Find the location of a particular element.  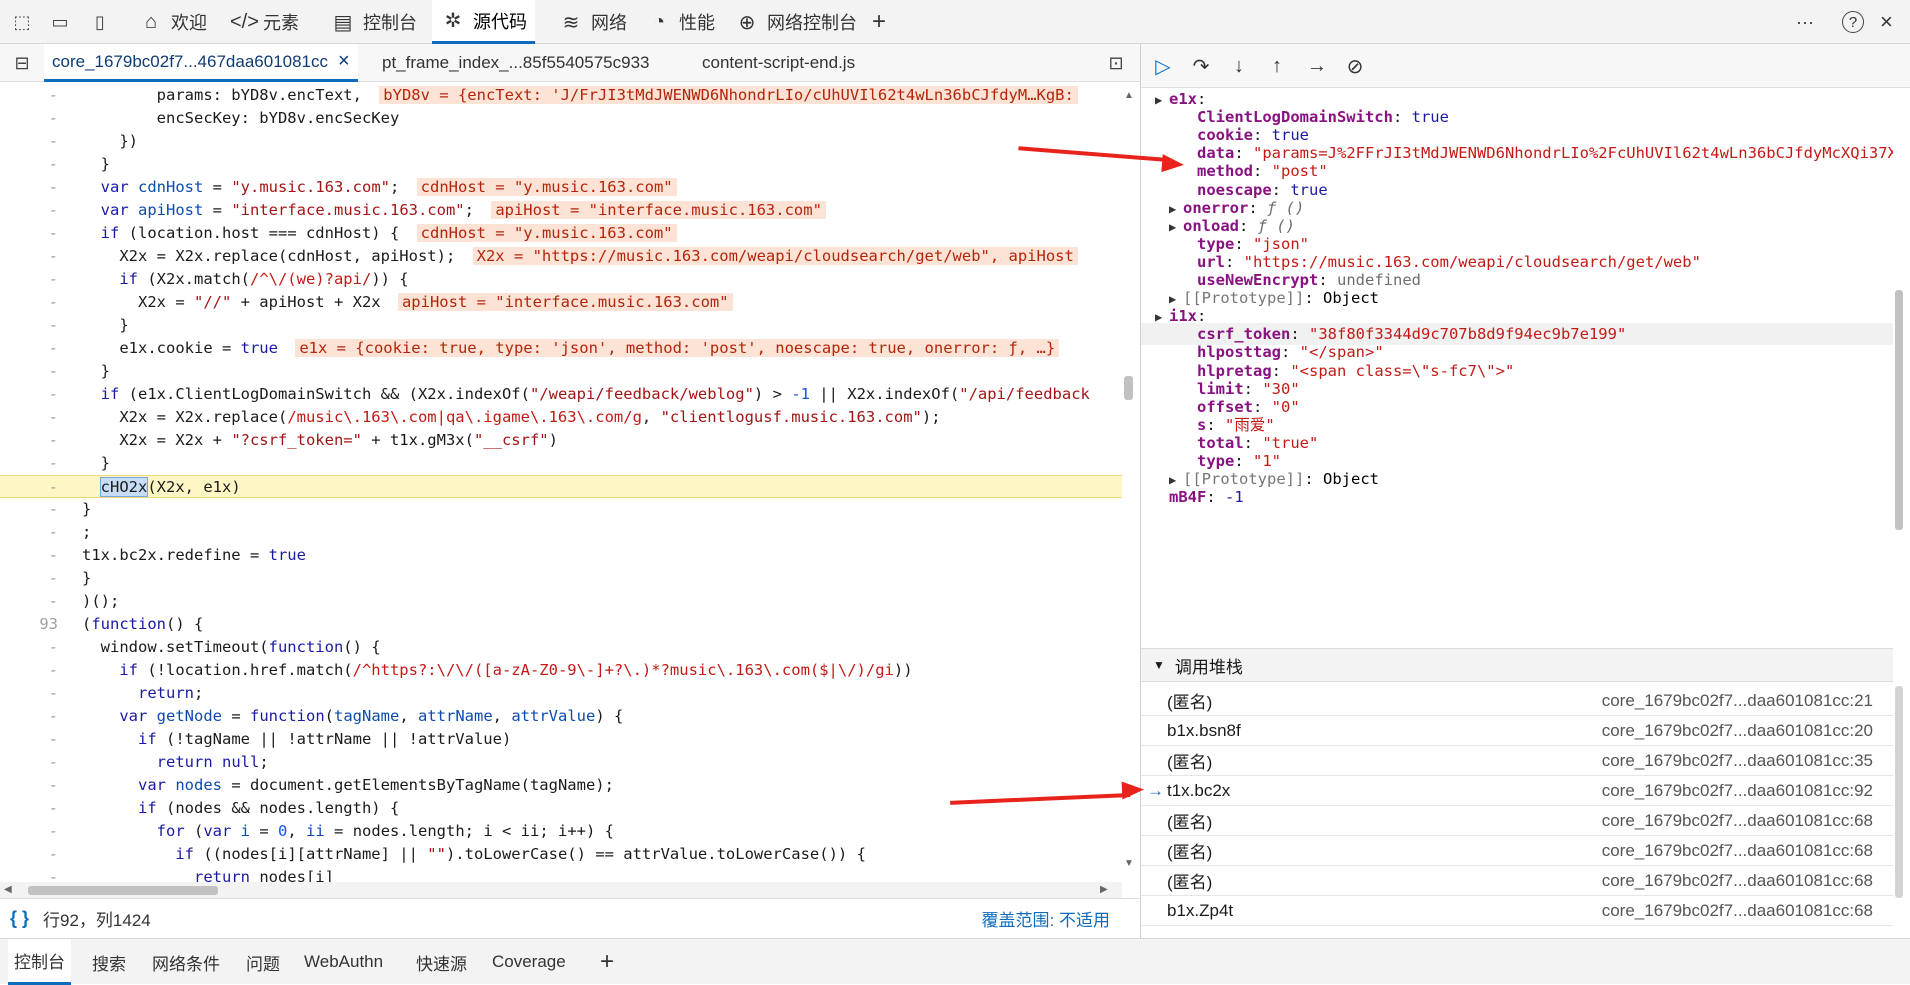

file-tab-pt-frame: pt_frame_index_...85f5540575c933 is located at coordinates (515, 63).